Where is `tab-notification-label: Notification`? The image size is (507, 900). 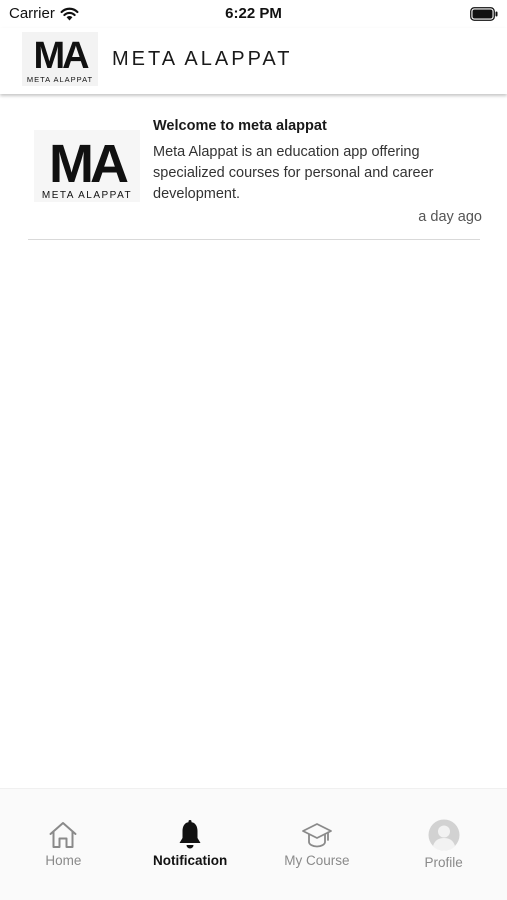 tab-notification-label: Notification is located at coordinates (190, 860).